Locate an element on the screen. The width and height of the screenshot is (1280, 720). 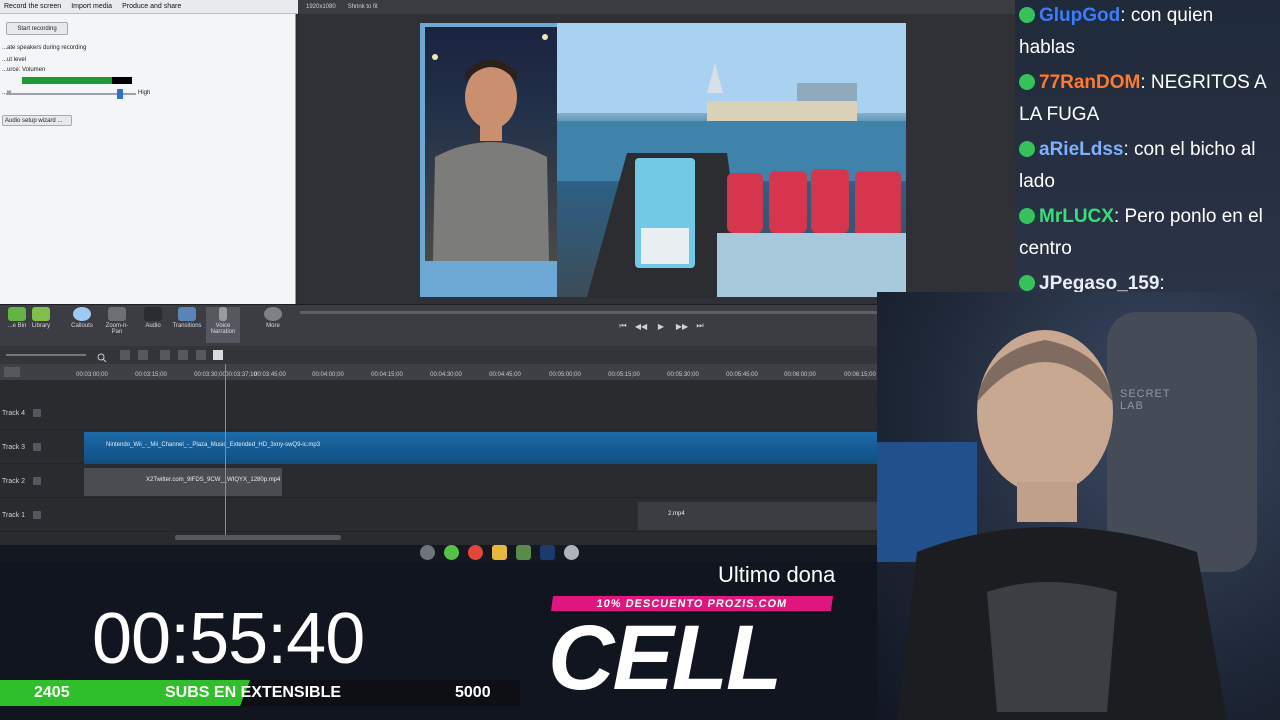
start-recording-button: Start recording is located at coordinates (37, 28).